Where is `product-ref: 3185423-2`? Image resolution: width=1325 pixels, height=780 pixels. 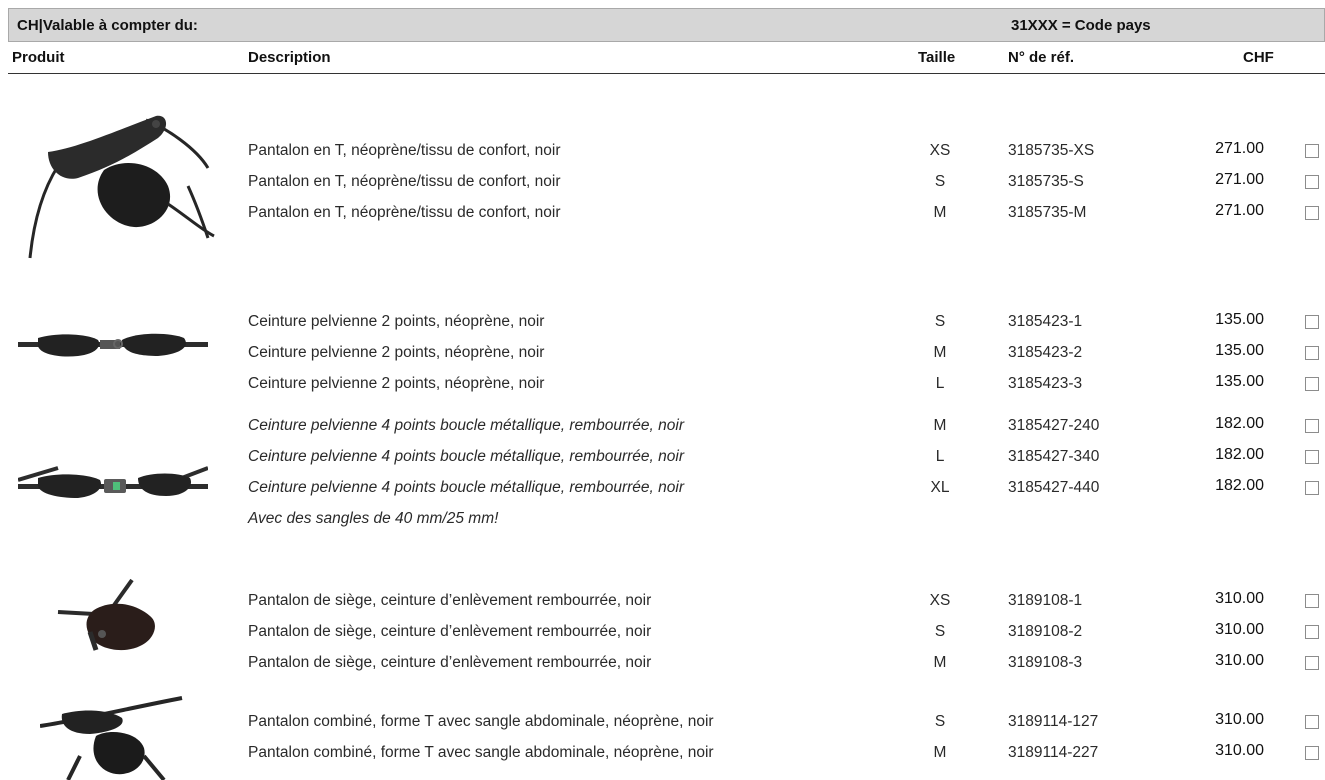
product-ref: 3185423-2 is located at coordinates (1045, 352).